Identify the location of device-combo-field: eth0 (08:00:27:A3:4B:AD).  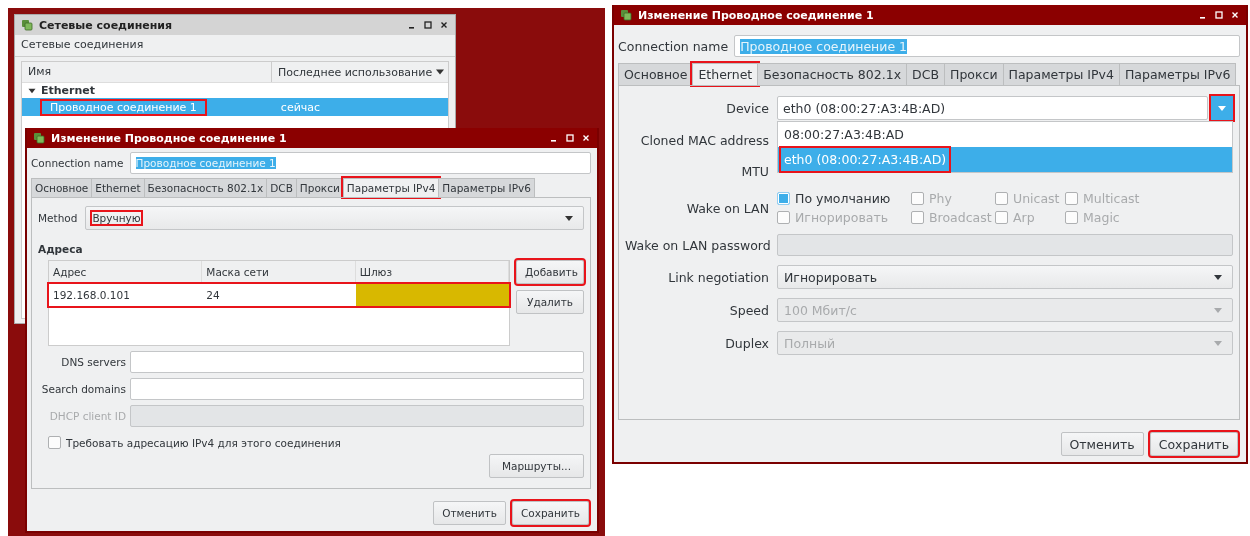
(992, 108).